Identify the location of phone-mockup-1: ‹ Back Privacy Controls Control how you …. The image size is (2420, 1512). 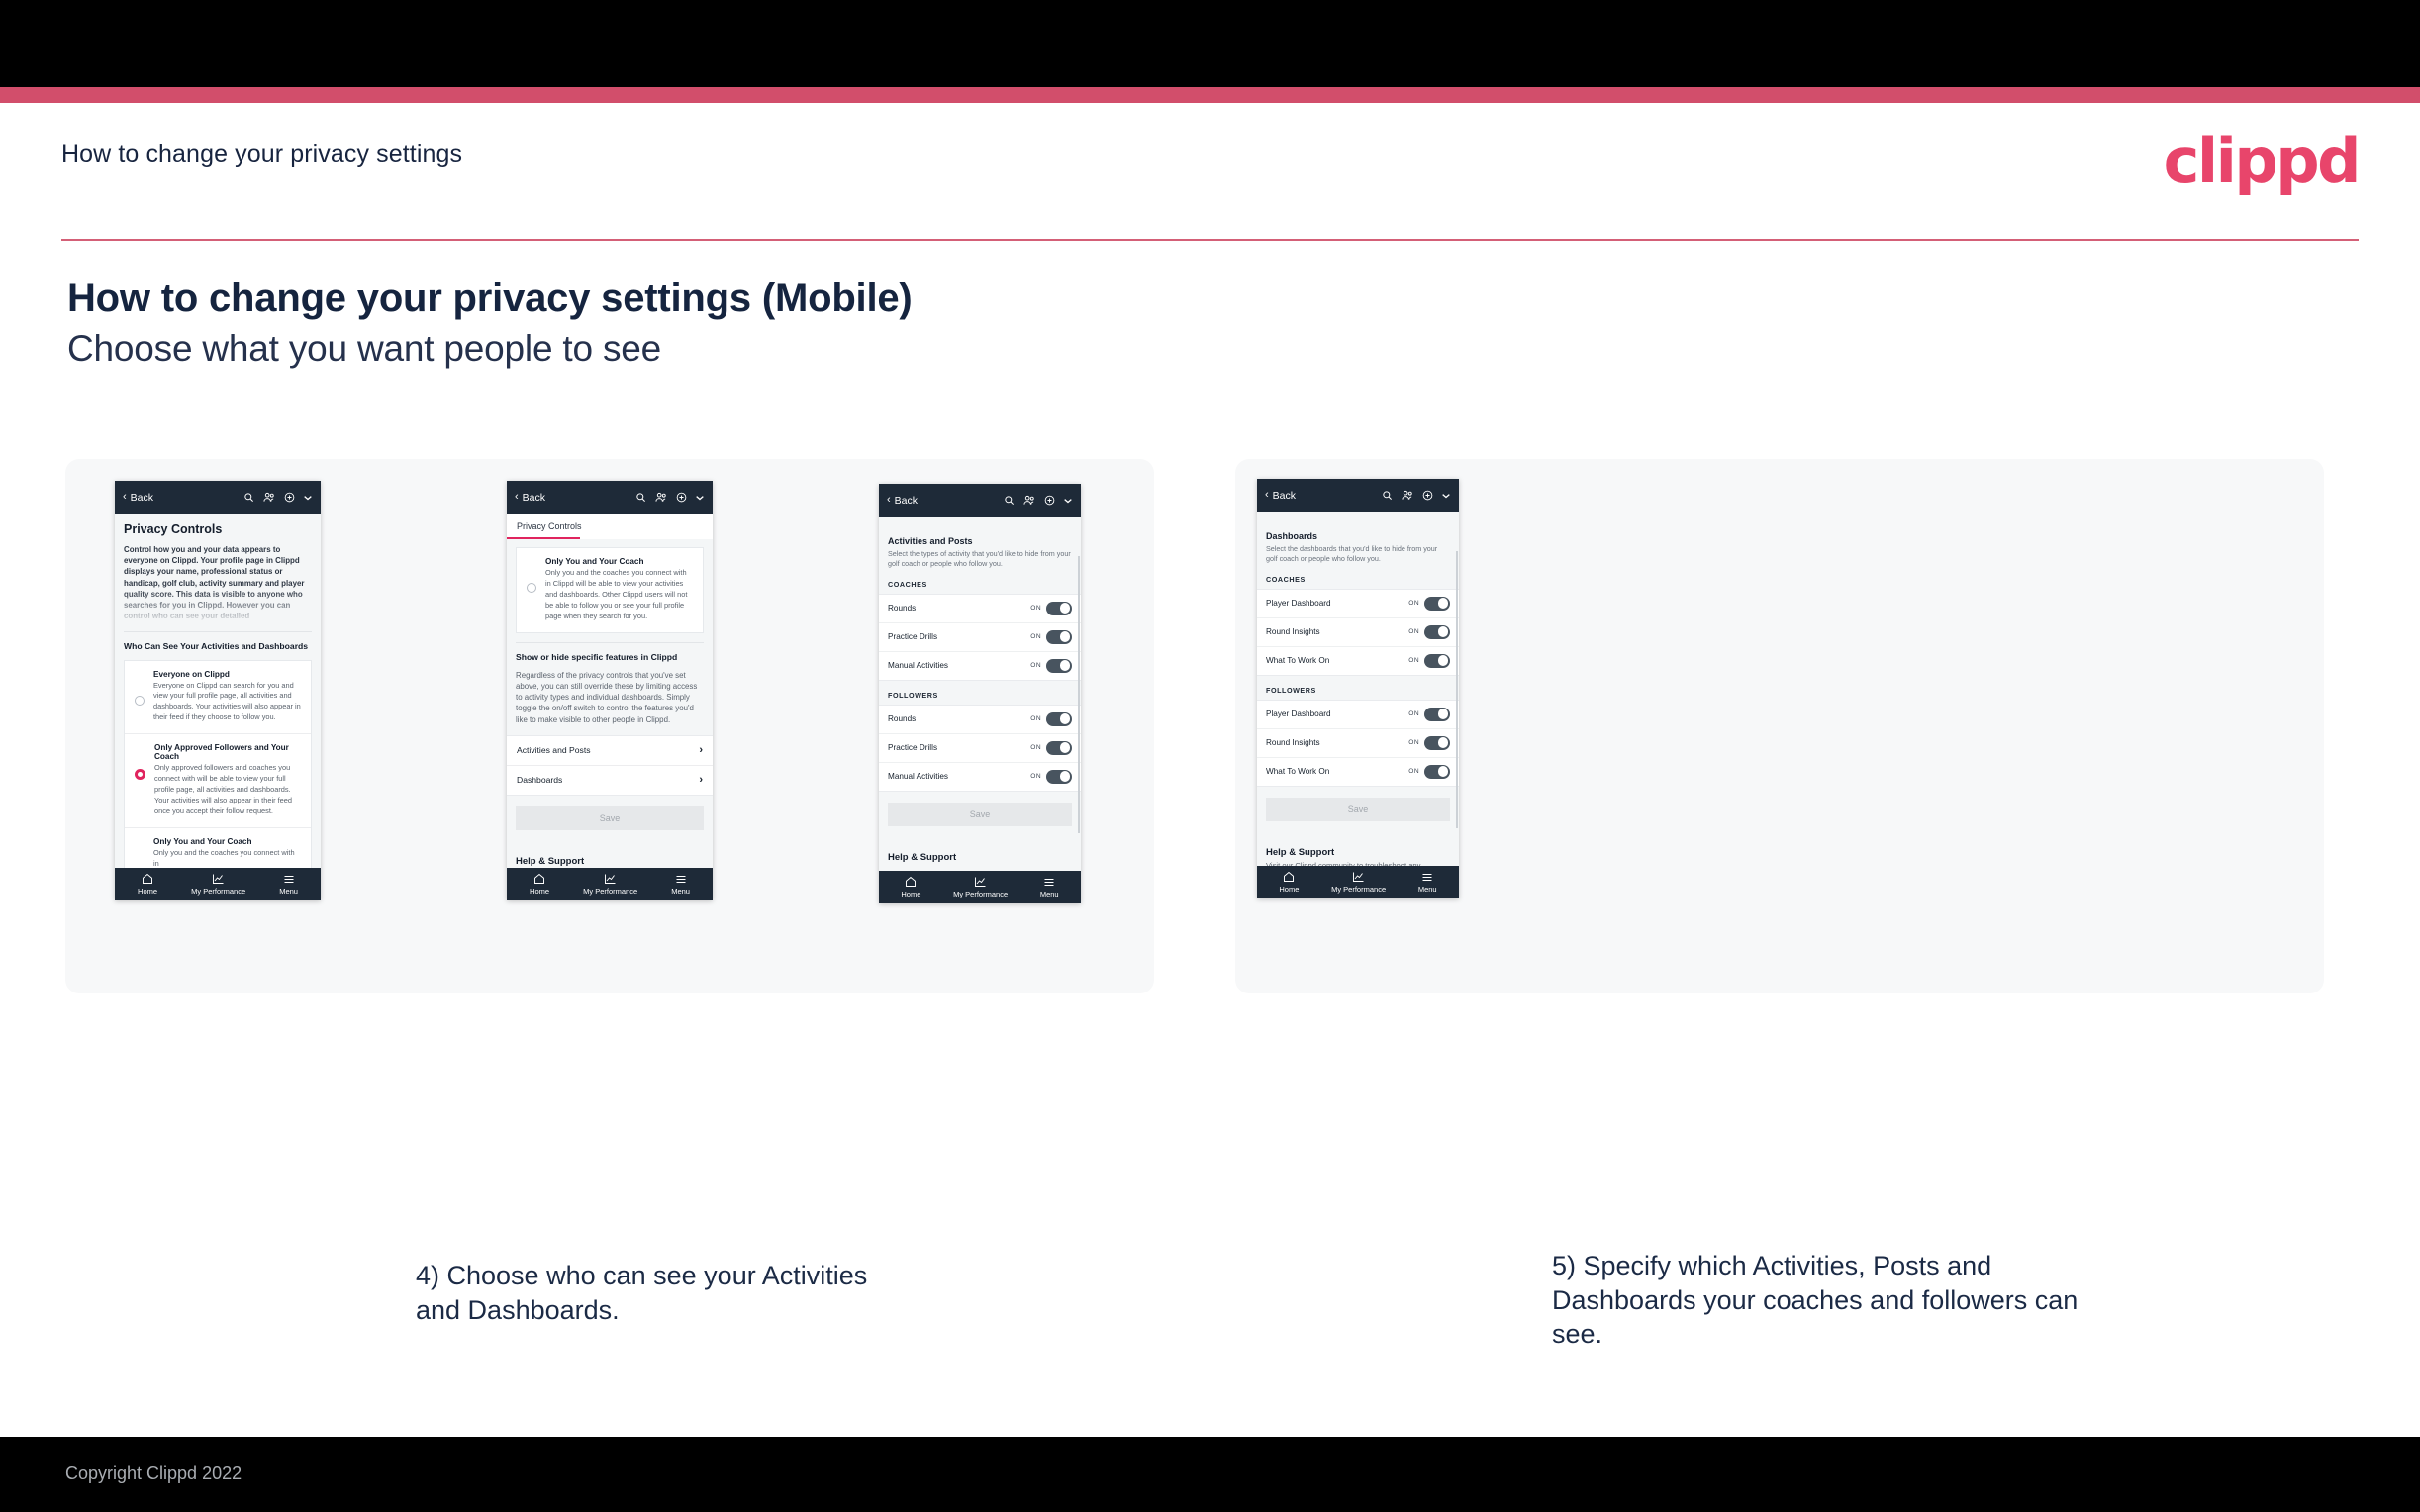
(218, 691).